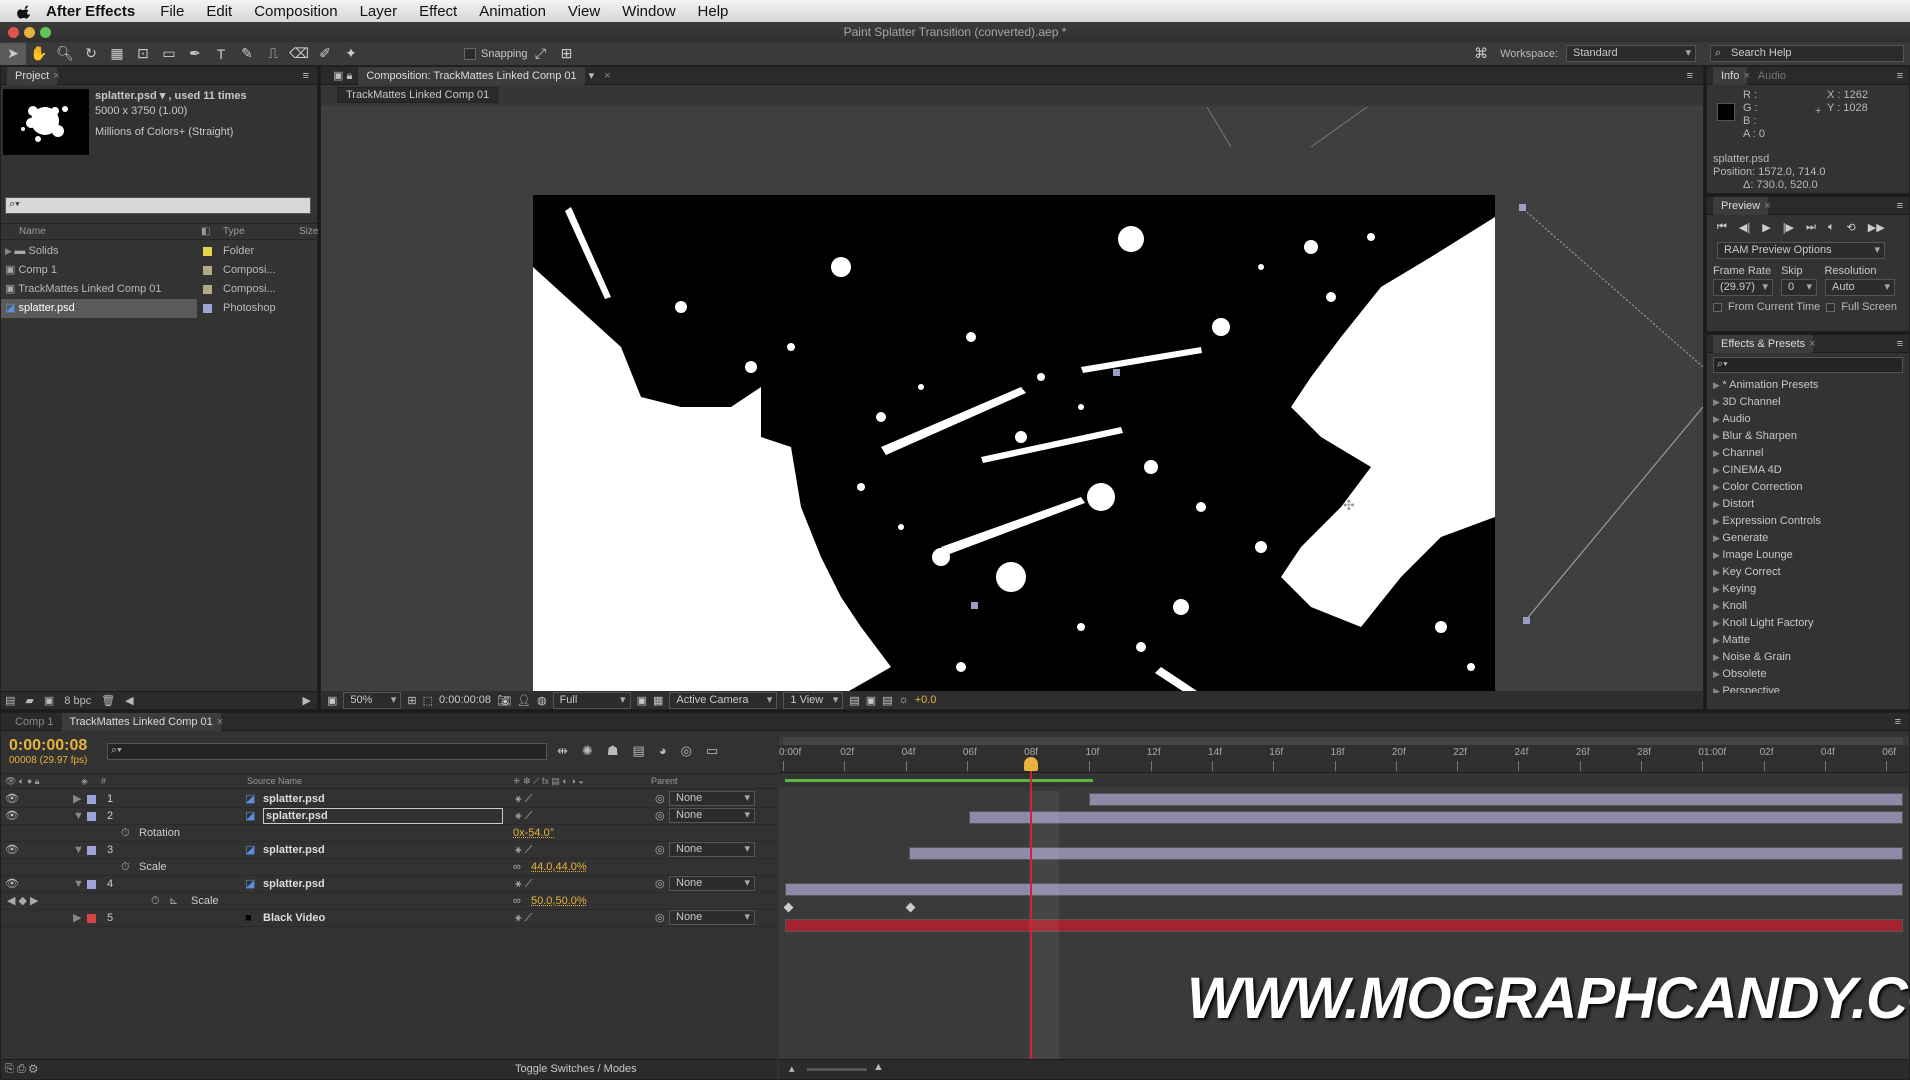  What do you see at coordinates (1343, 741) in the screenshot?
I see `work-area-bar` at bounding box center [1343, 741].